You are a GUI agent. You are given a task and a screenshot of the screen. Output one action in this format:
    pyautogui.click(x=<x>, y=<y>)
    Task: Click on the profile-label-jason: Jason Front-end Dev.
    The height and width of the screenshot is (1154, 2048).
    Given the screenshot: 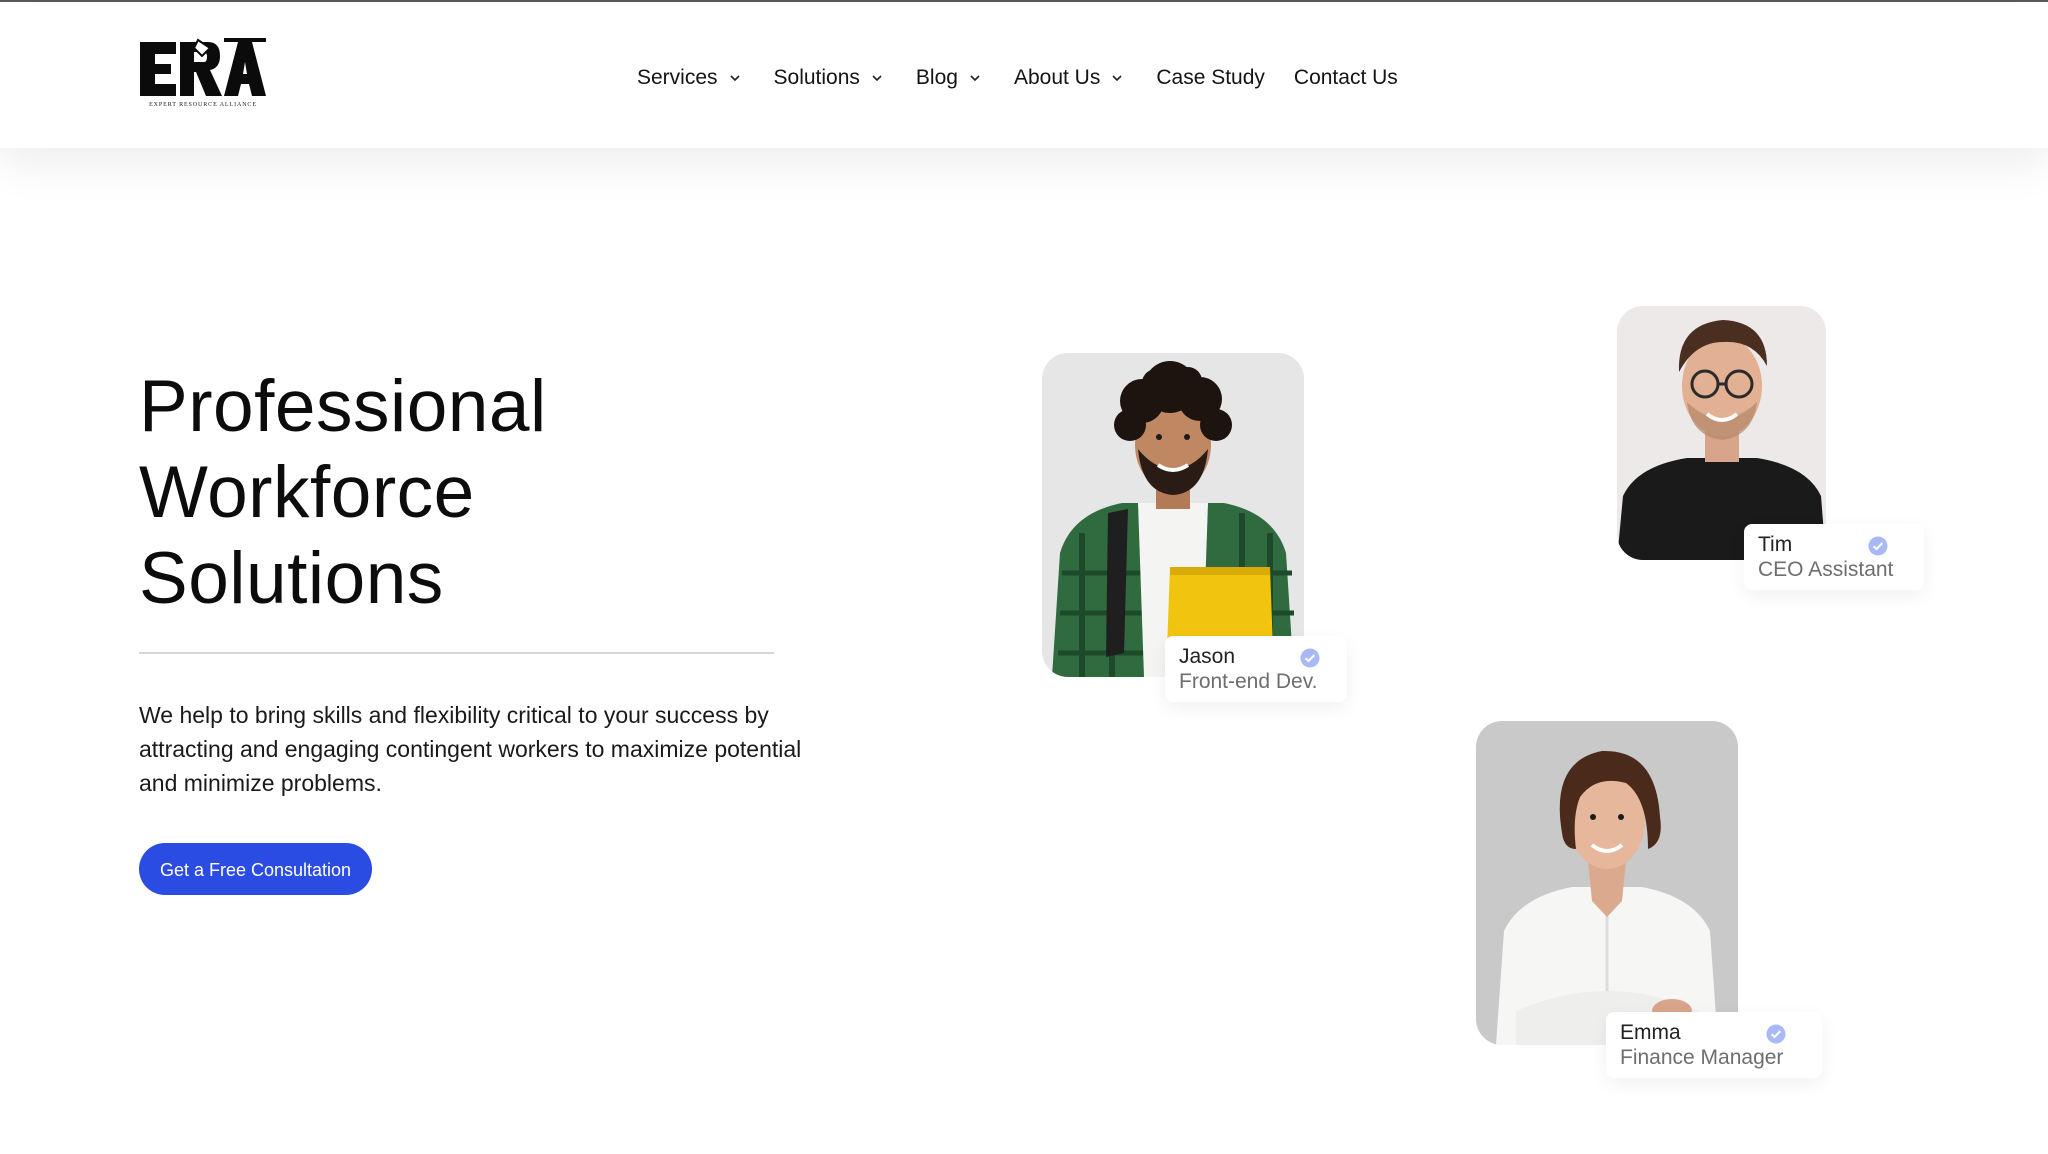 What is the action you would take?
    pyautogui.click(x=1256, y=669)
    